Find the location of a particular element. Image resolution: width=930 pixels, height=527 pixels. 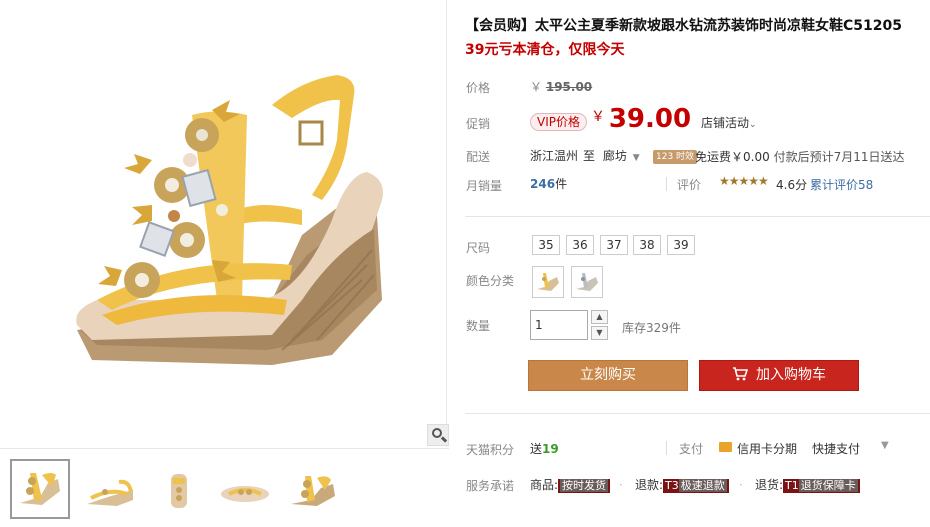

promo-price: ￥ 39.00 is located at coordinates (641, 119).